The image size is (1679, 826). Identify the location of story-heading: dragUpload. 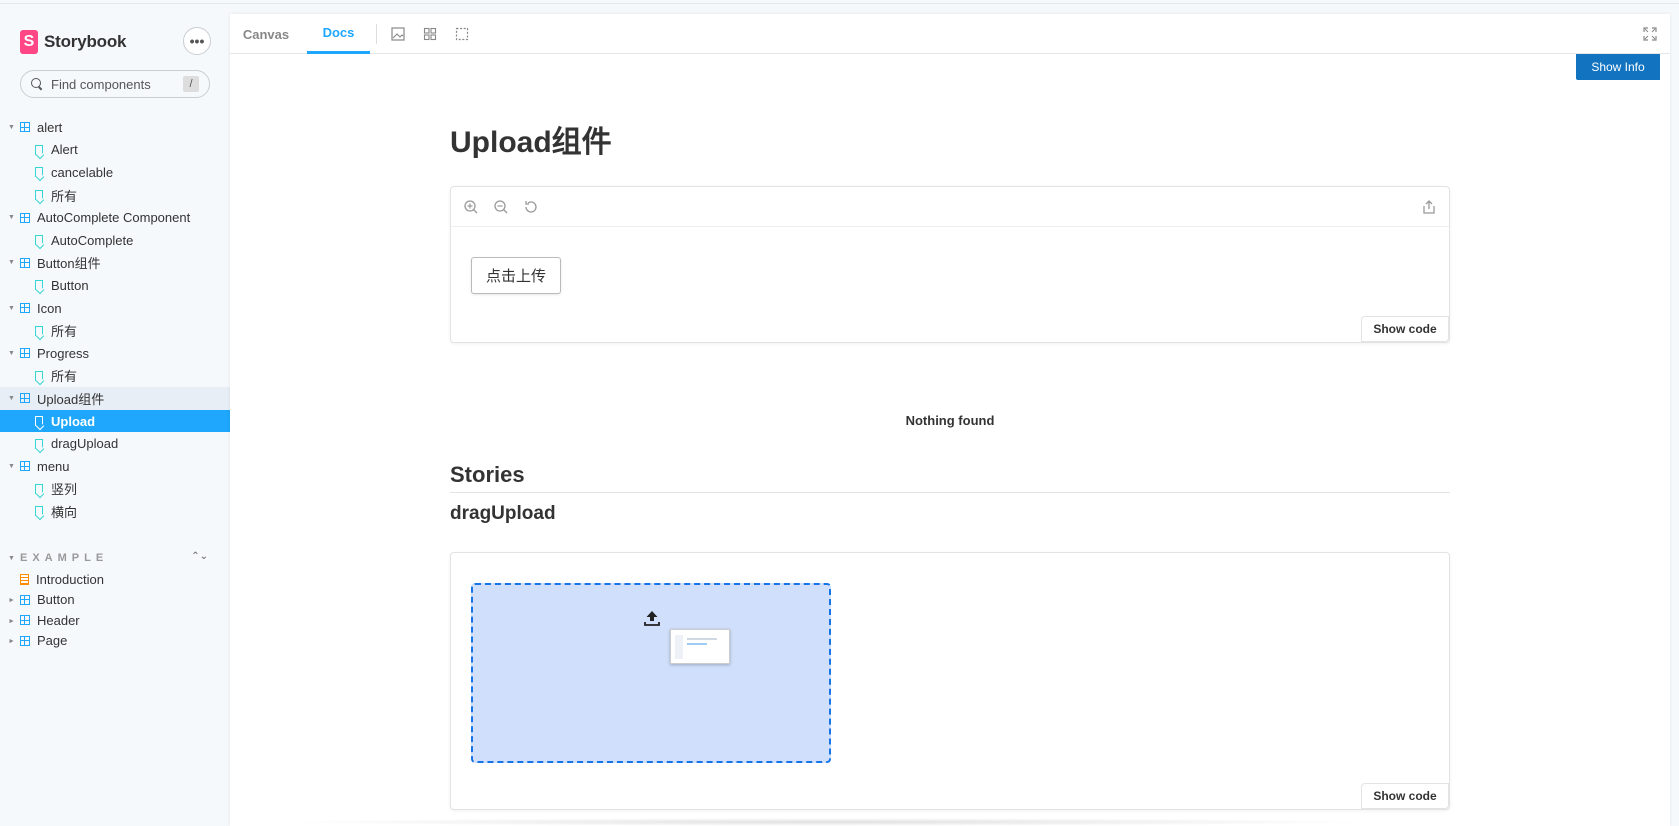
(503, 513).